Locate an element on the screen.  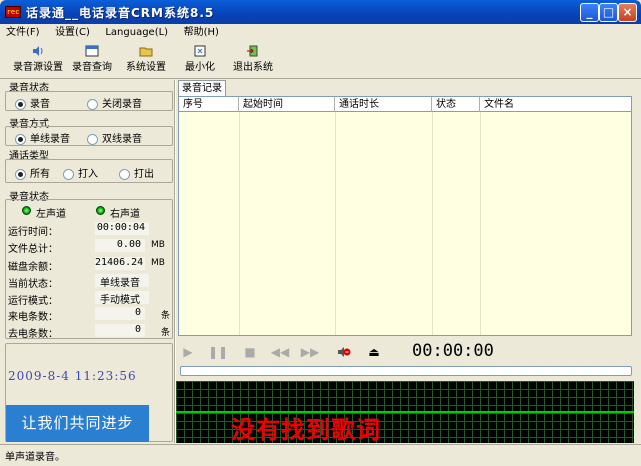
pause-button: ❚❚ is located at coordinates (218, 352).